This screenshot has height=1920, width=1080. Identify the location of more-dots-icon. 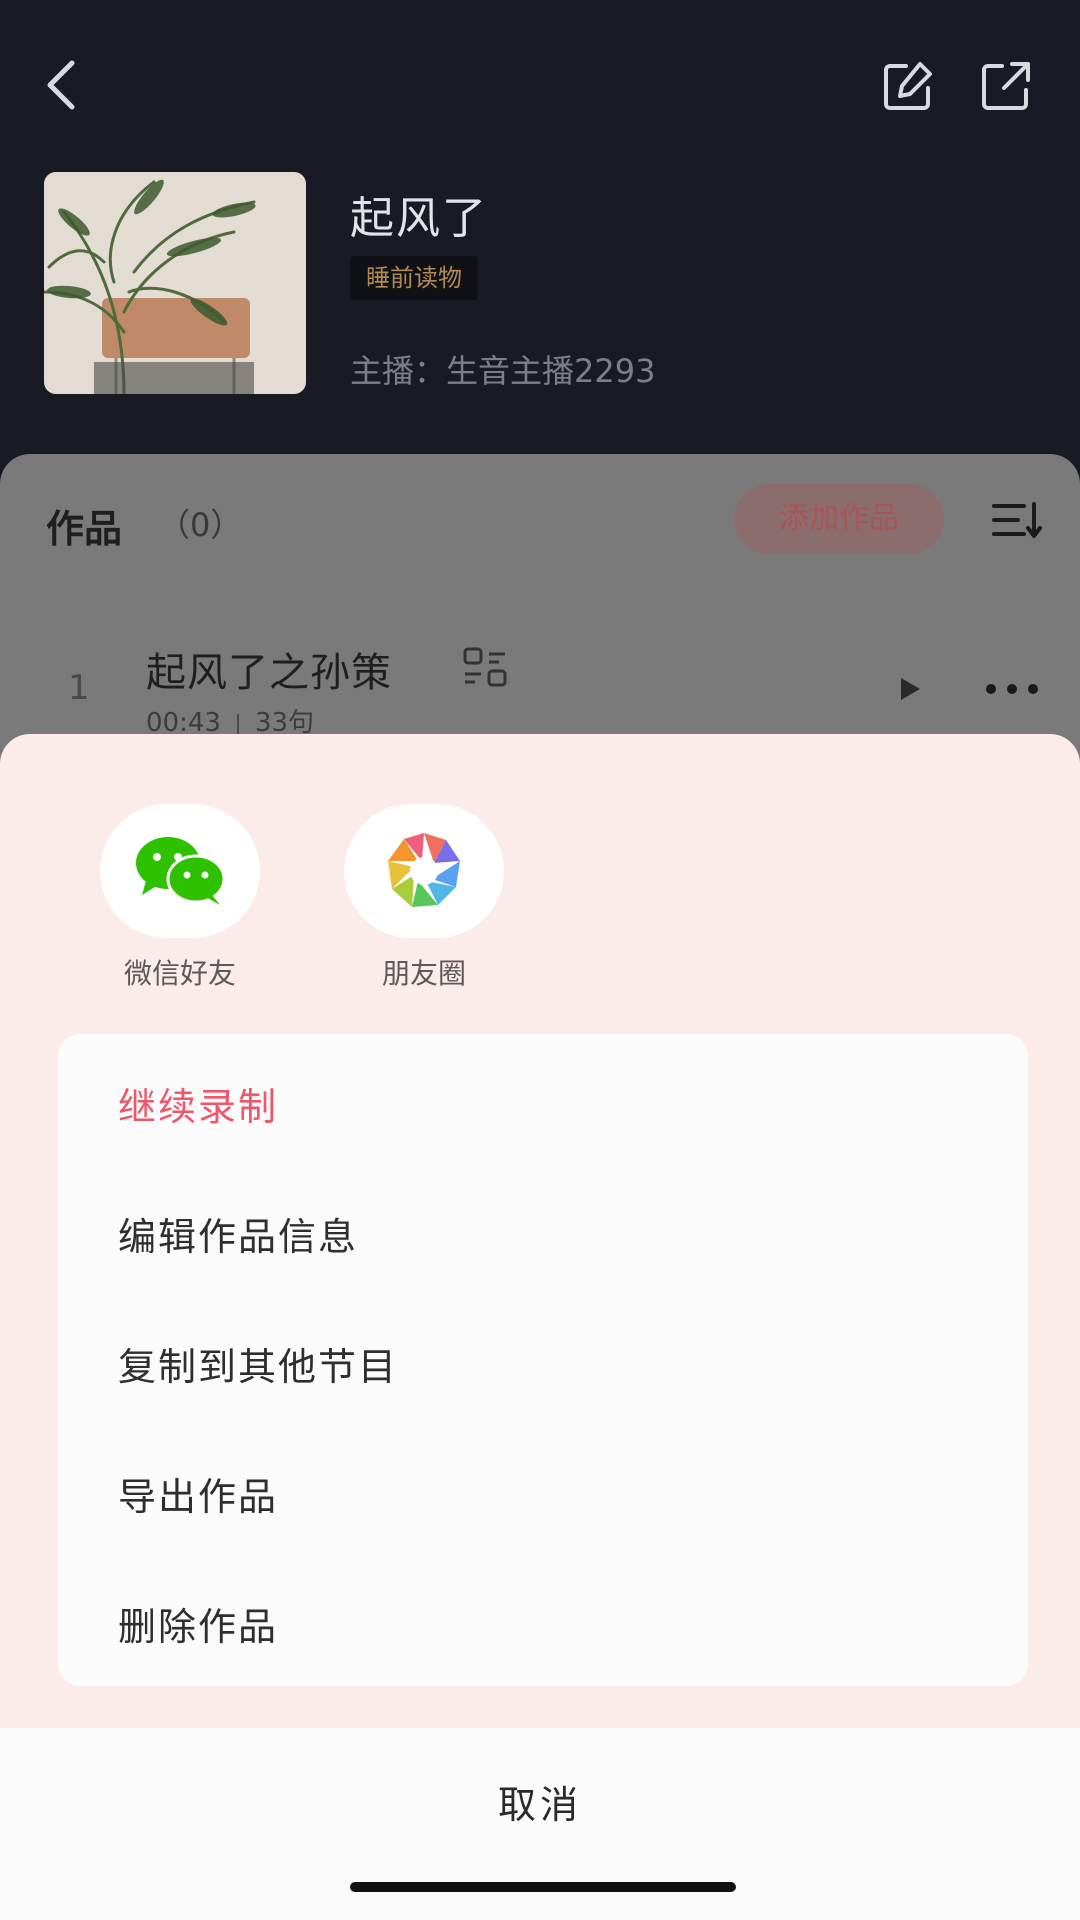
(1012, 689).